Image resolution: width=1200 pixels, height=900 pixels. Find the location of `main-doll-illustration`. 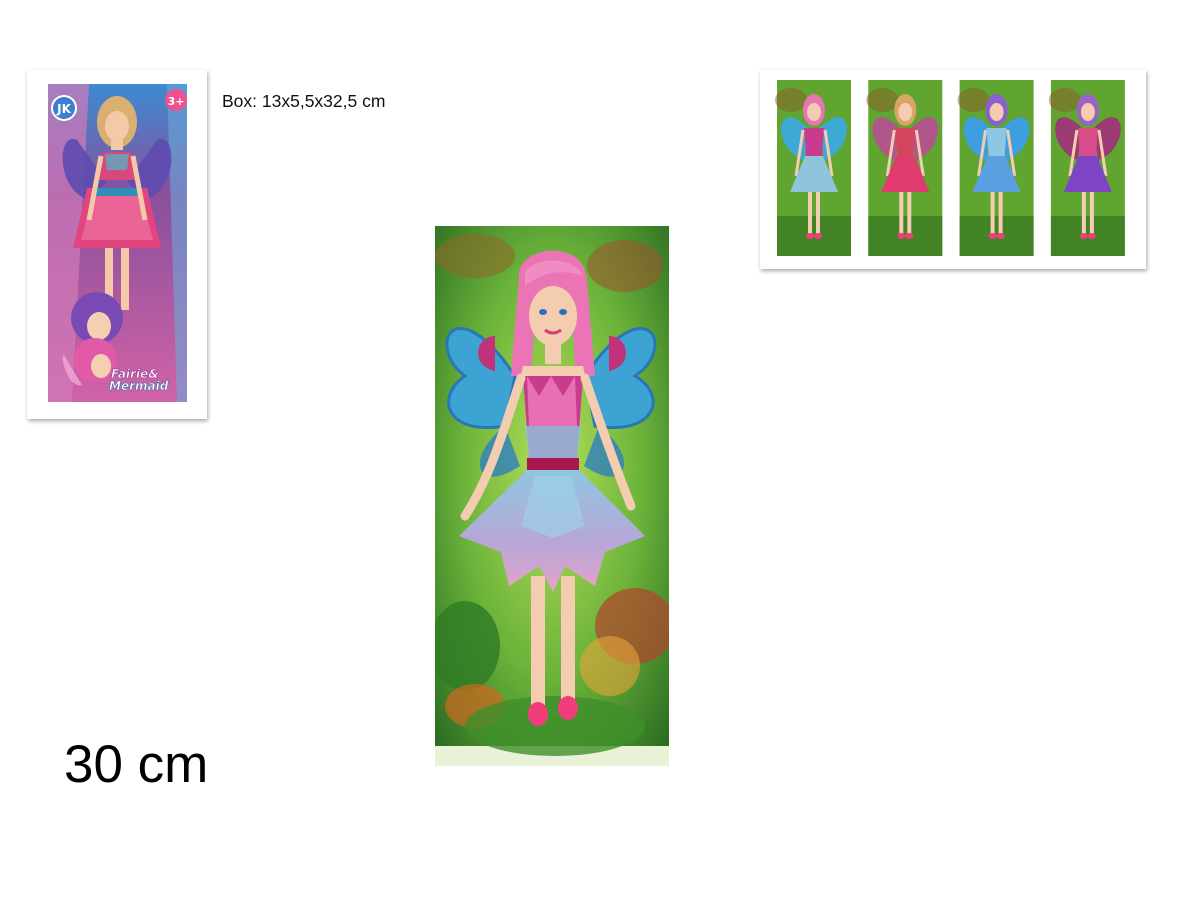

main-doll-illustration is located at coordinates (552, 496).